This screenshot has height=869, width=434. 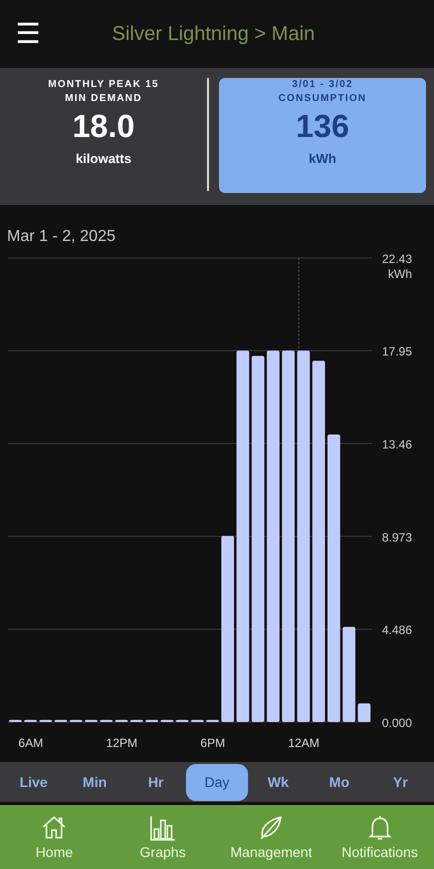 What do you see at coordinates (95, 782) in the screenshot?
I see `range-tab: Min` at bounding box center [95, 782].